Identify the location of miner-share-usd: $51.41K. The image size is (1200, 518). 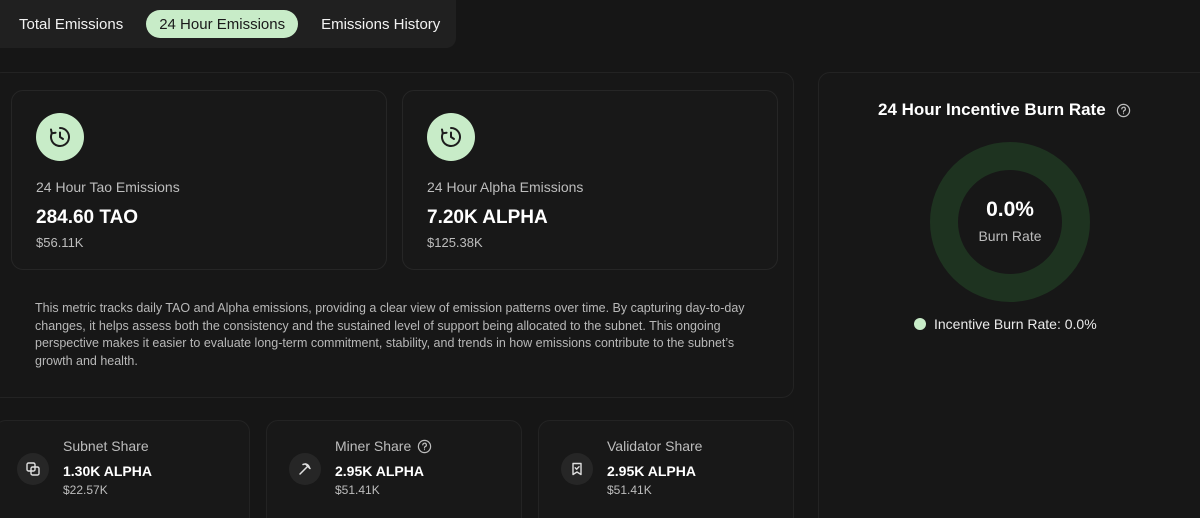
(357, 490).